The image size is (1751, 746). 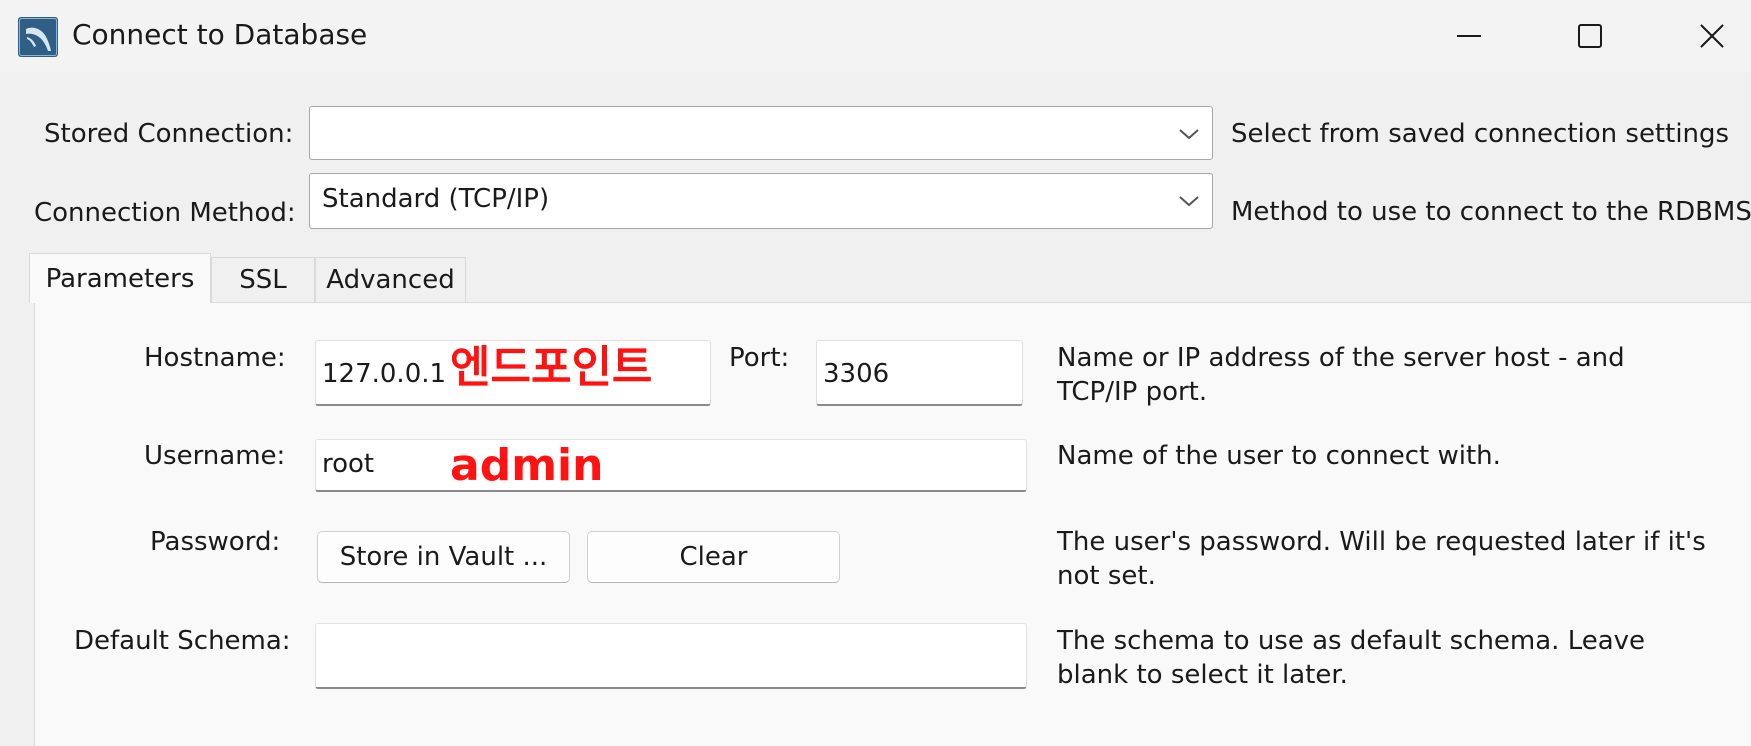 What do you see at coordinates (165, 213) in the screenshot?
I see `connection-method-label: Connection Method:` at bounding box center [165, 213].